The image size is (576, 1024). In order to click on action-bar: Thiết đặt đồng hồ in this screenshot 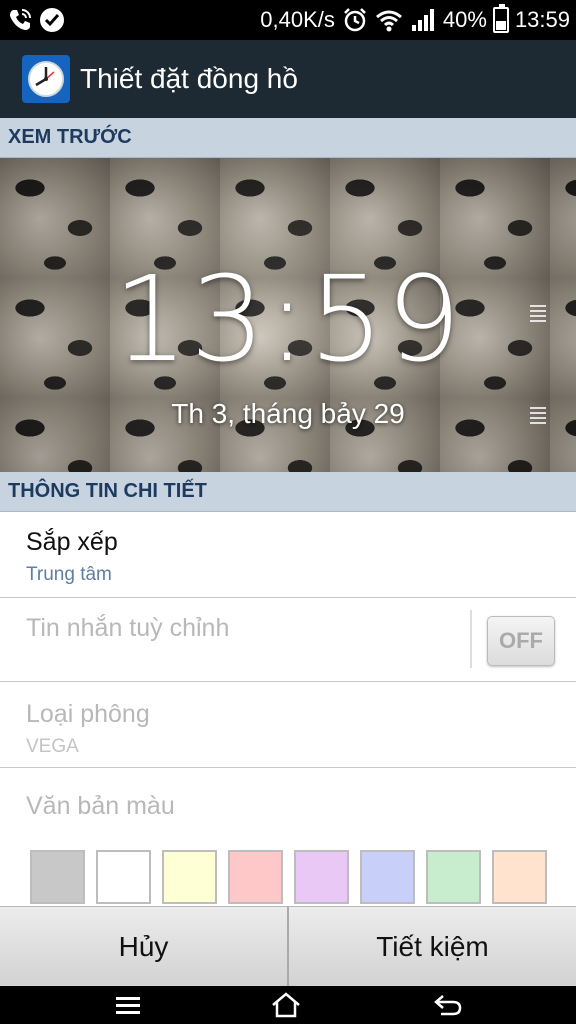, I will do `click(288, 79)`.